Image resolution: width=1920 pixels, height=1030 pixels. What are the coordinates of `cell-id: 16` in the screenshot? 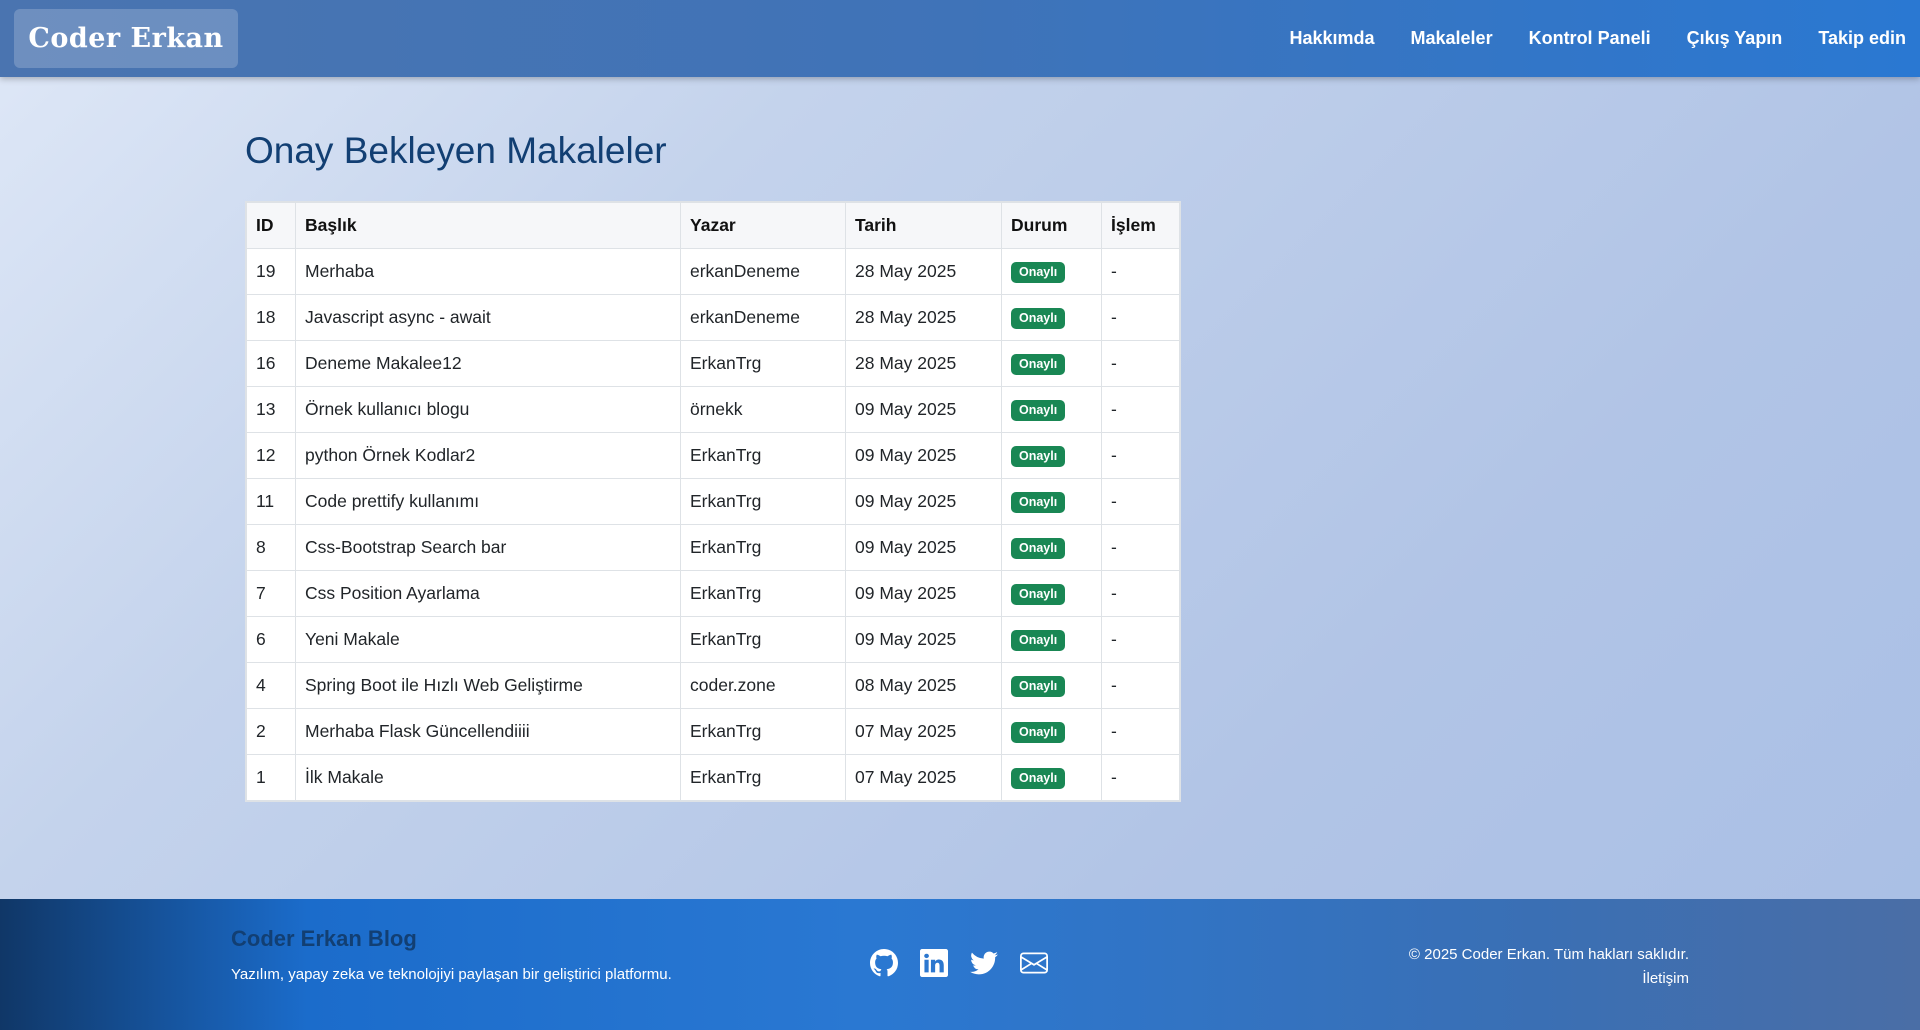 It's located at (271, 363).